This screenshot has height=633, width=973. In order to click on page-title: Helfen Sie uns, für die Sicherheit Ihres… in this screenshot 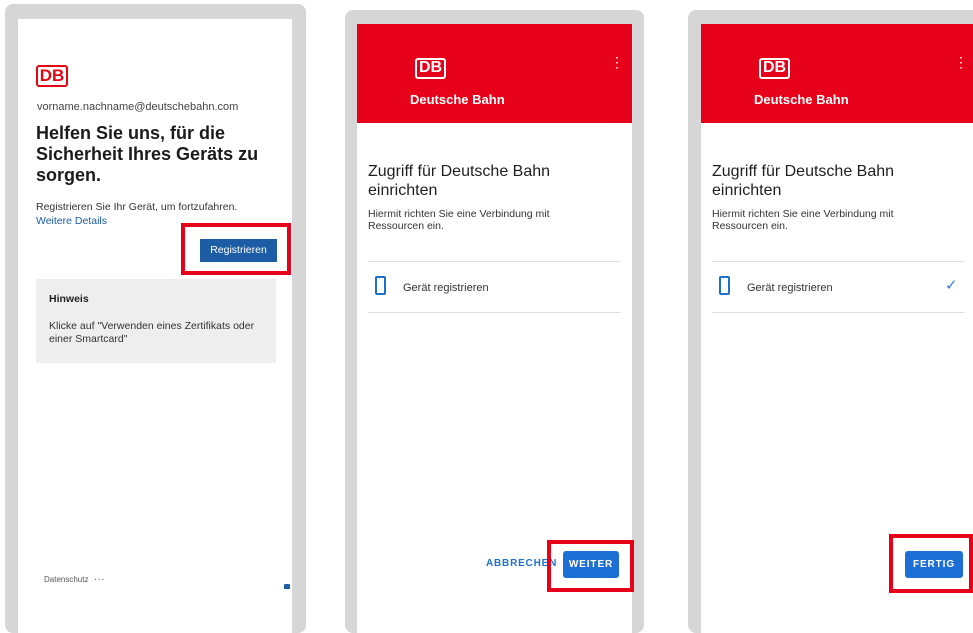, I will do `click(147, 154)`.